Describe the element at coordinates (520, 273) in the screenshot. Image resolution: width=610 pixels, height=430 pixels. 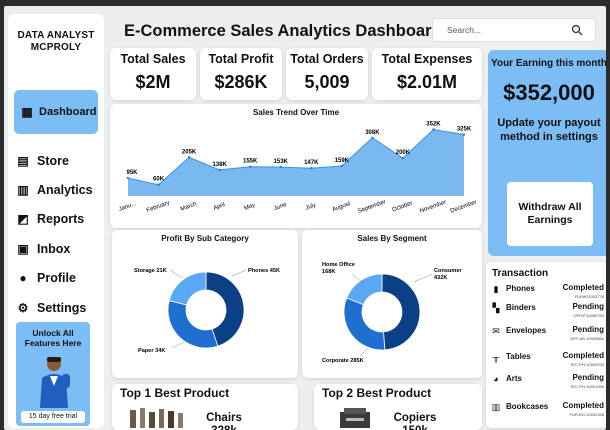
I see `transactions-title: Transaction` at that location.